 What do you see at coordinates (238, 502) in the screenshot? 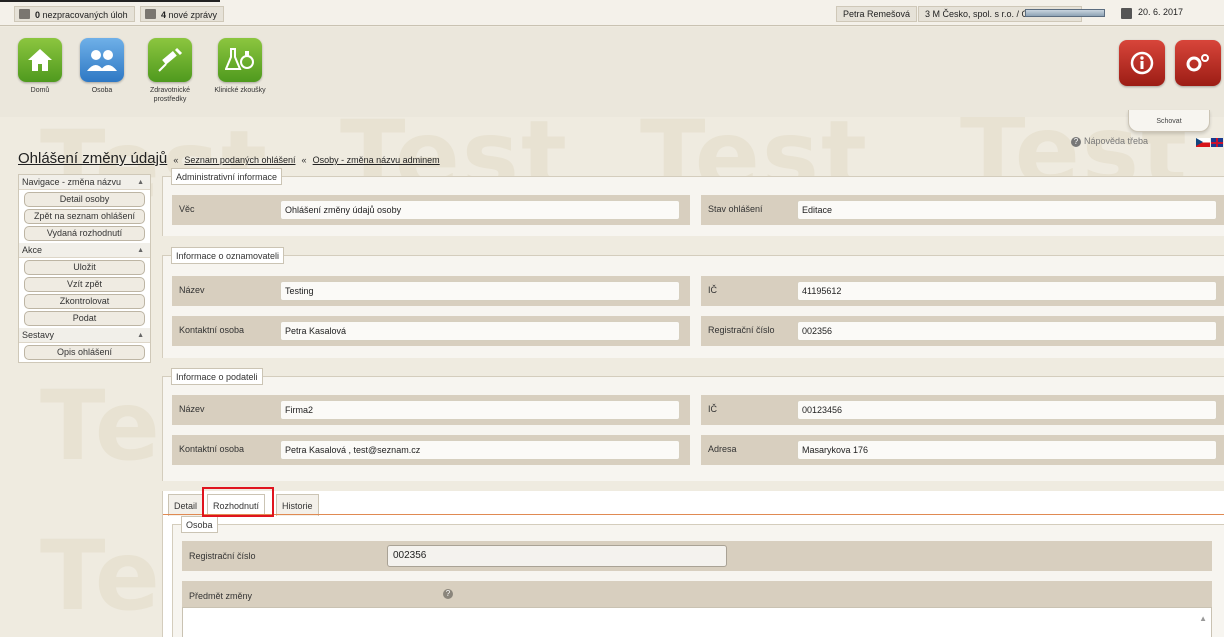
I see `highlight-box` at bounding box center [238, 502].